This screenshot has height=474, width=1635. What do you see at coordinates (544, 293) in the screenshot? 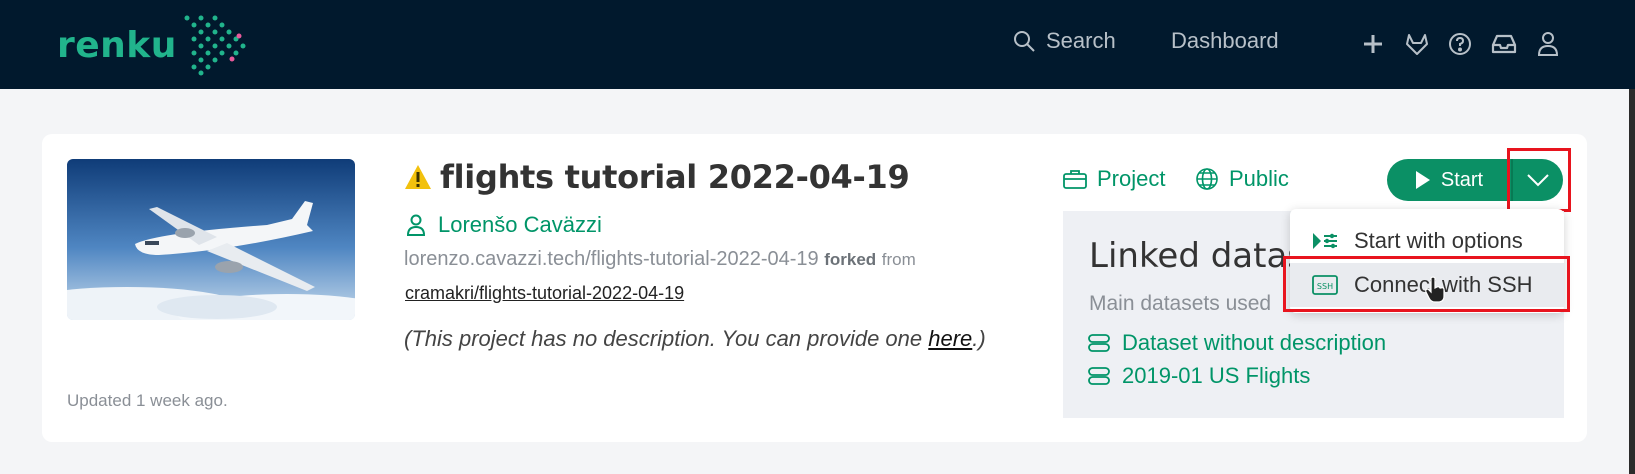
I see `fork-source-link: cramakri/flights-tutorial-2022-04-19` at bounding box center [544, 293].